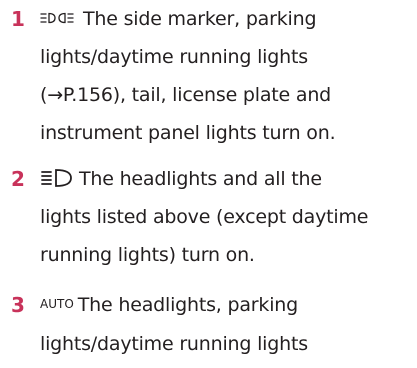 This screenshot has width=417, height=368. What do you see at coordinates (188, 133) in the screenshot?
I see `description-line: instrument panel lights turn on.` at bounding box center [188, 133].